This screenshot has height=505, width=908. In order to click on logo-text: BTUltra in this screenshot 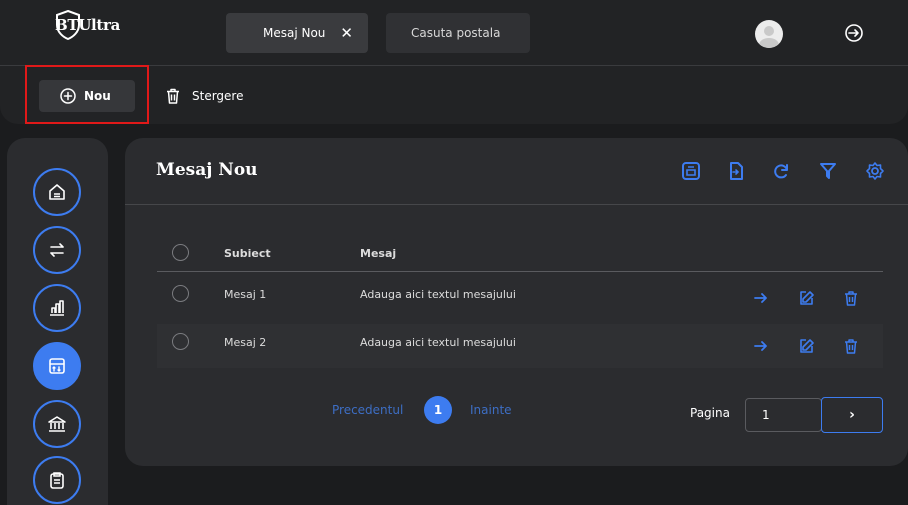, I will do `click(88, 25)`.